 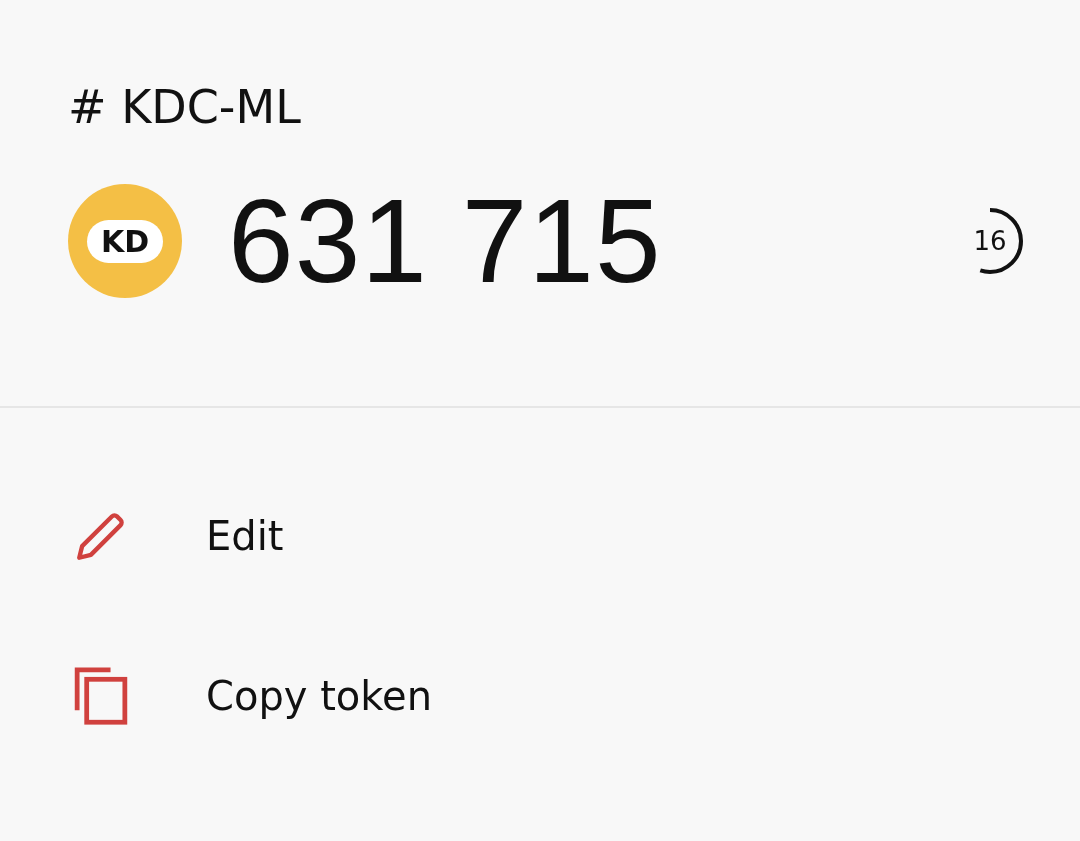 What do you see at coordinates (101, 696) in the screenshot?
I see `copy-icon` at bounding box center [101, 696].